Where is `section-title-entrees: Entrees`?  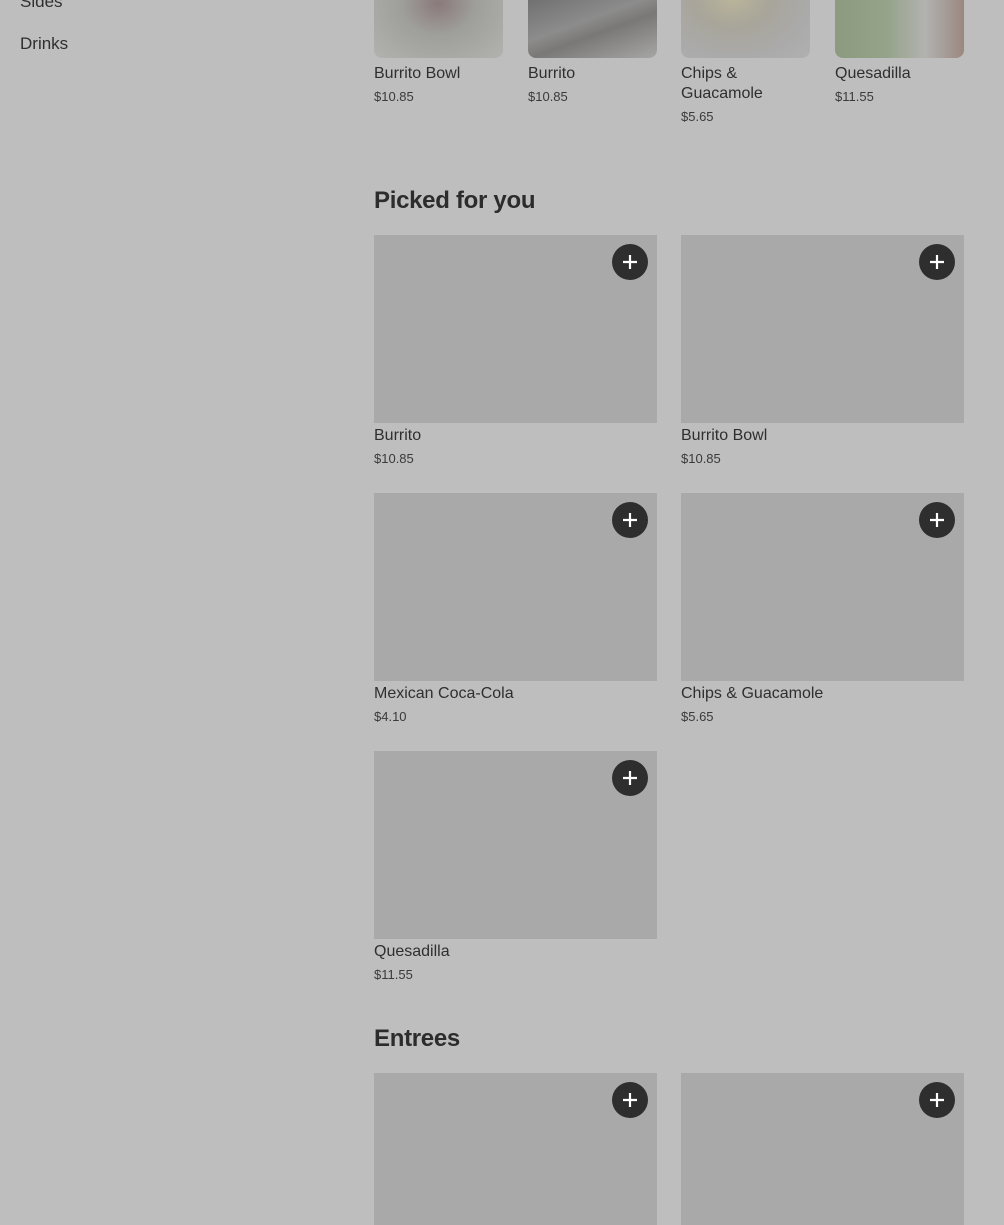 section-title-entrees: Entrees is located at coordinates (417, 1038).